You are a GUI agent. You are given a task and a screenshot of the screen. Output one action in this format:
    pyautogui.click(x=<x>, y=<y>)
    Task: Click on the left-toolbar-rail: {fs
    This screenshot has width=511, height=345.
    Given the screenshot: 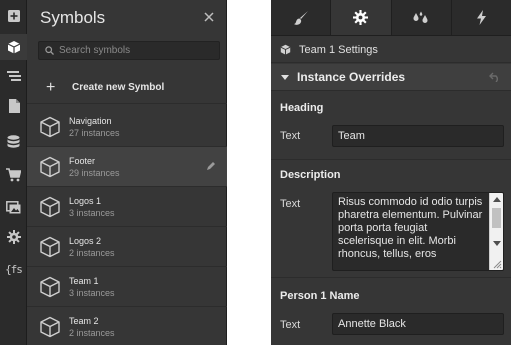 What is the action you would take?
    pyautogui.click(x=13, y=172)
    